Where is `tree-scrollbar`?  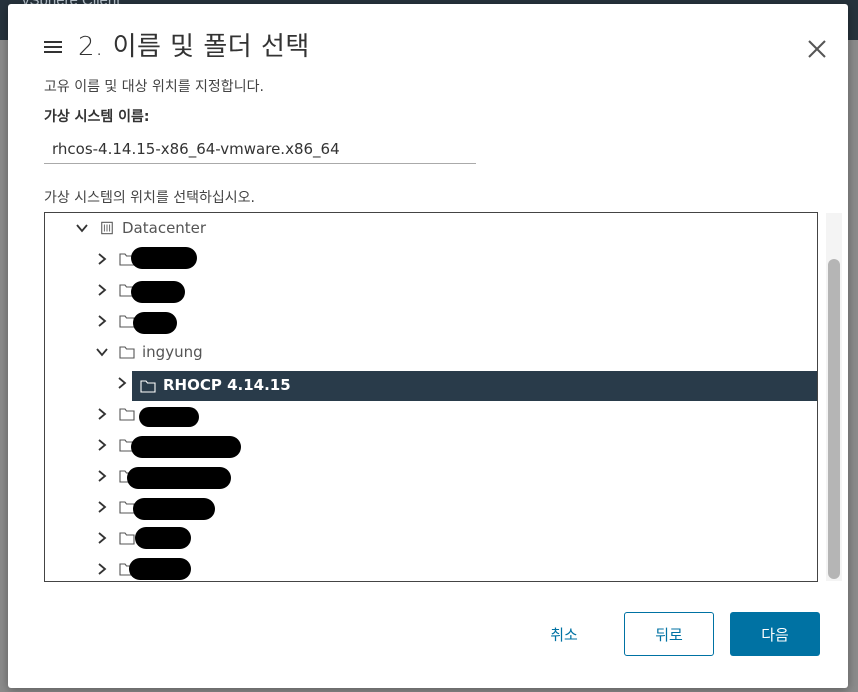 tree-scrollbar is located at coordinates (834, 397).